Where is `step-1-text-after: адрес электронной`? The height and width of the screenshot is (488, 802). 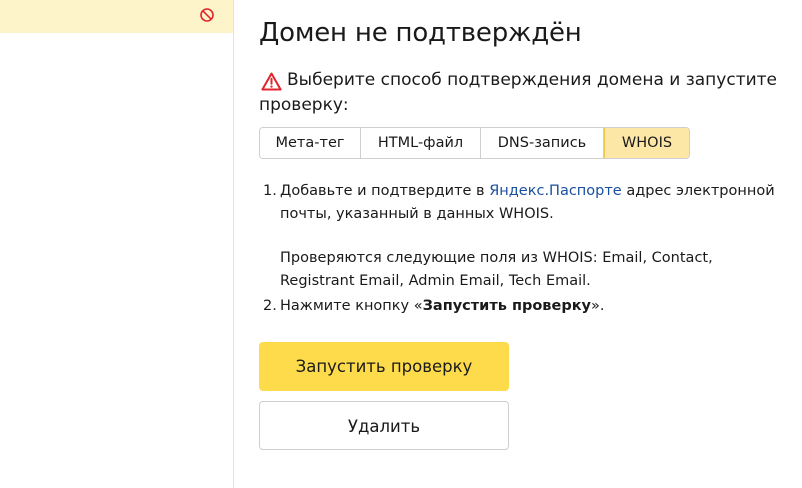
step-1-text-after: адрес электронной is located at coordinates (698, 191).